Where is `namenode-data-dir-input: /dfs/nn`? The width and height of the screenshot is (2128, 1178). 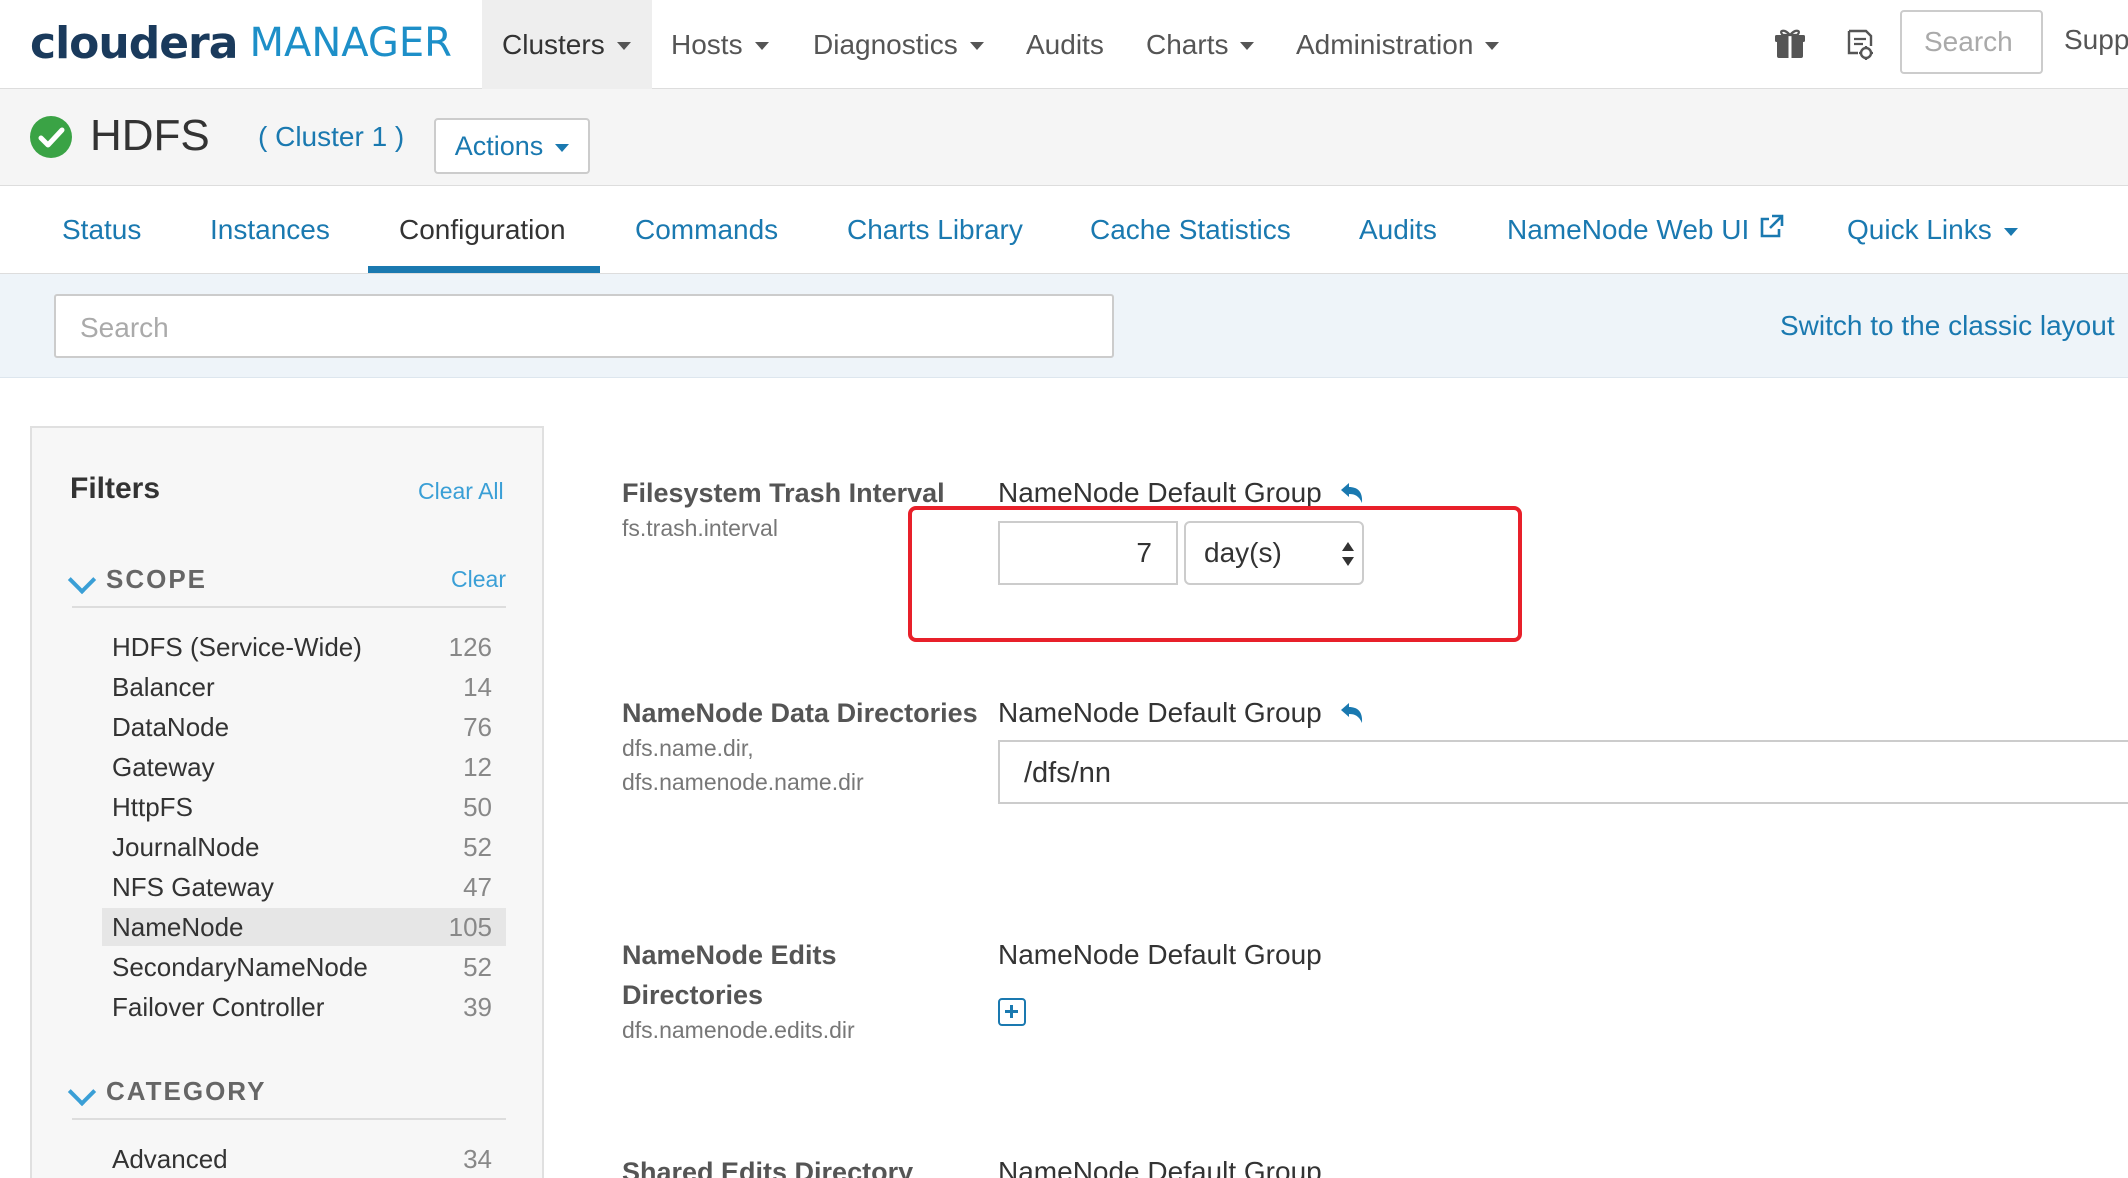
namenode-data-dir-input: /dfs/nn is located at coordinates (1563, 772).